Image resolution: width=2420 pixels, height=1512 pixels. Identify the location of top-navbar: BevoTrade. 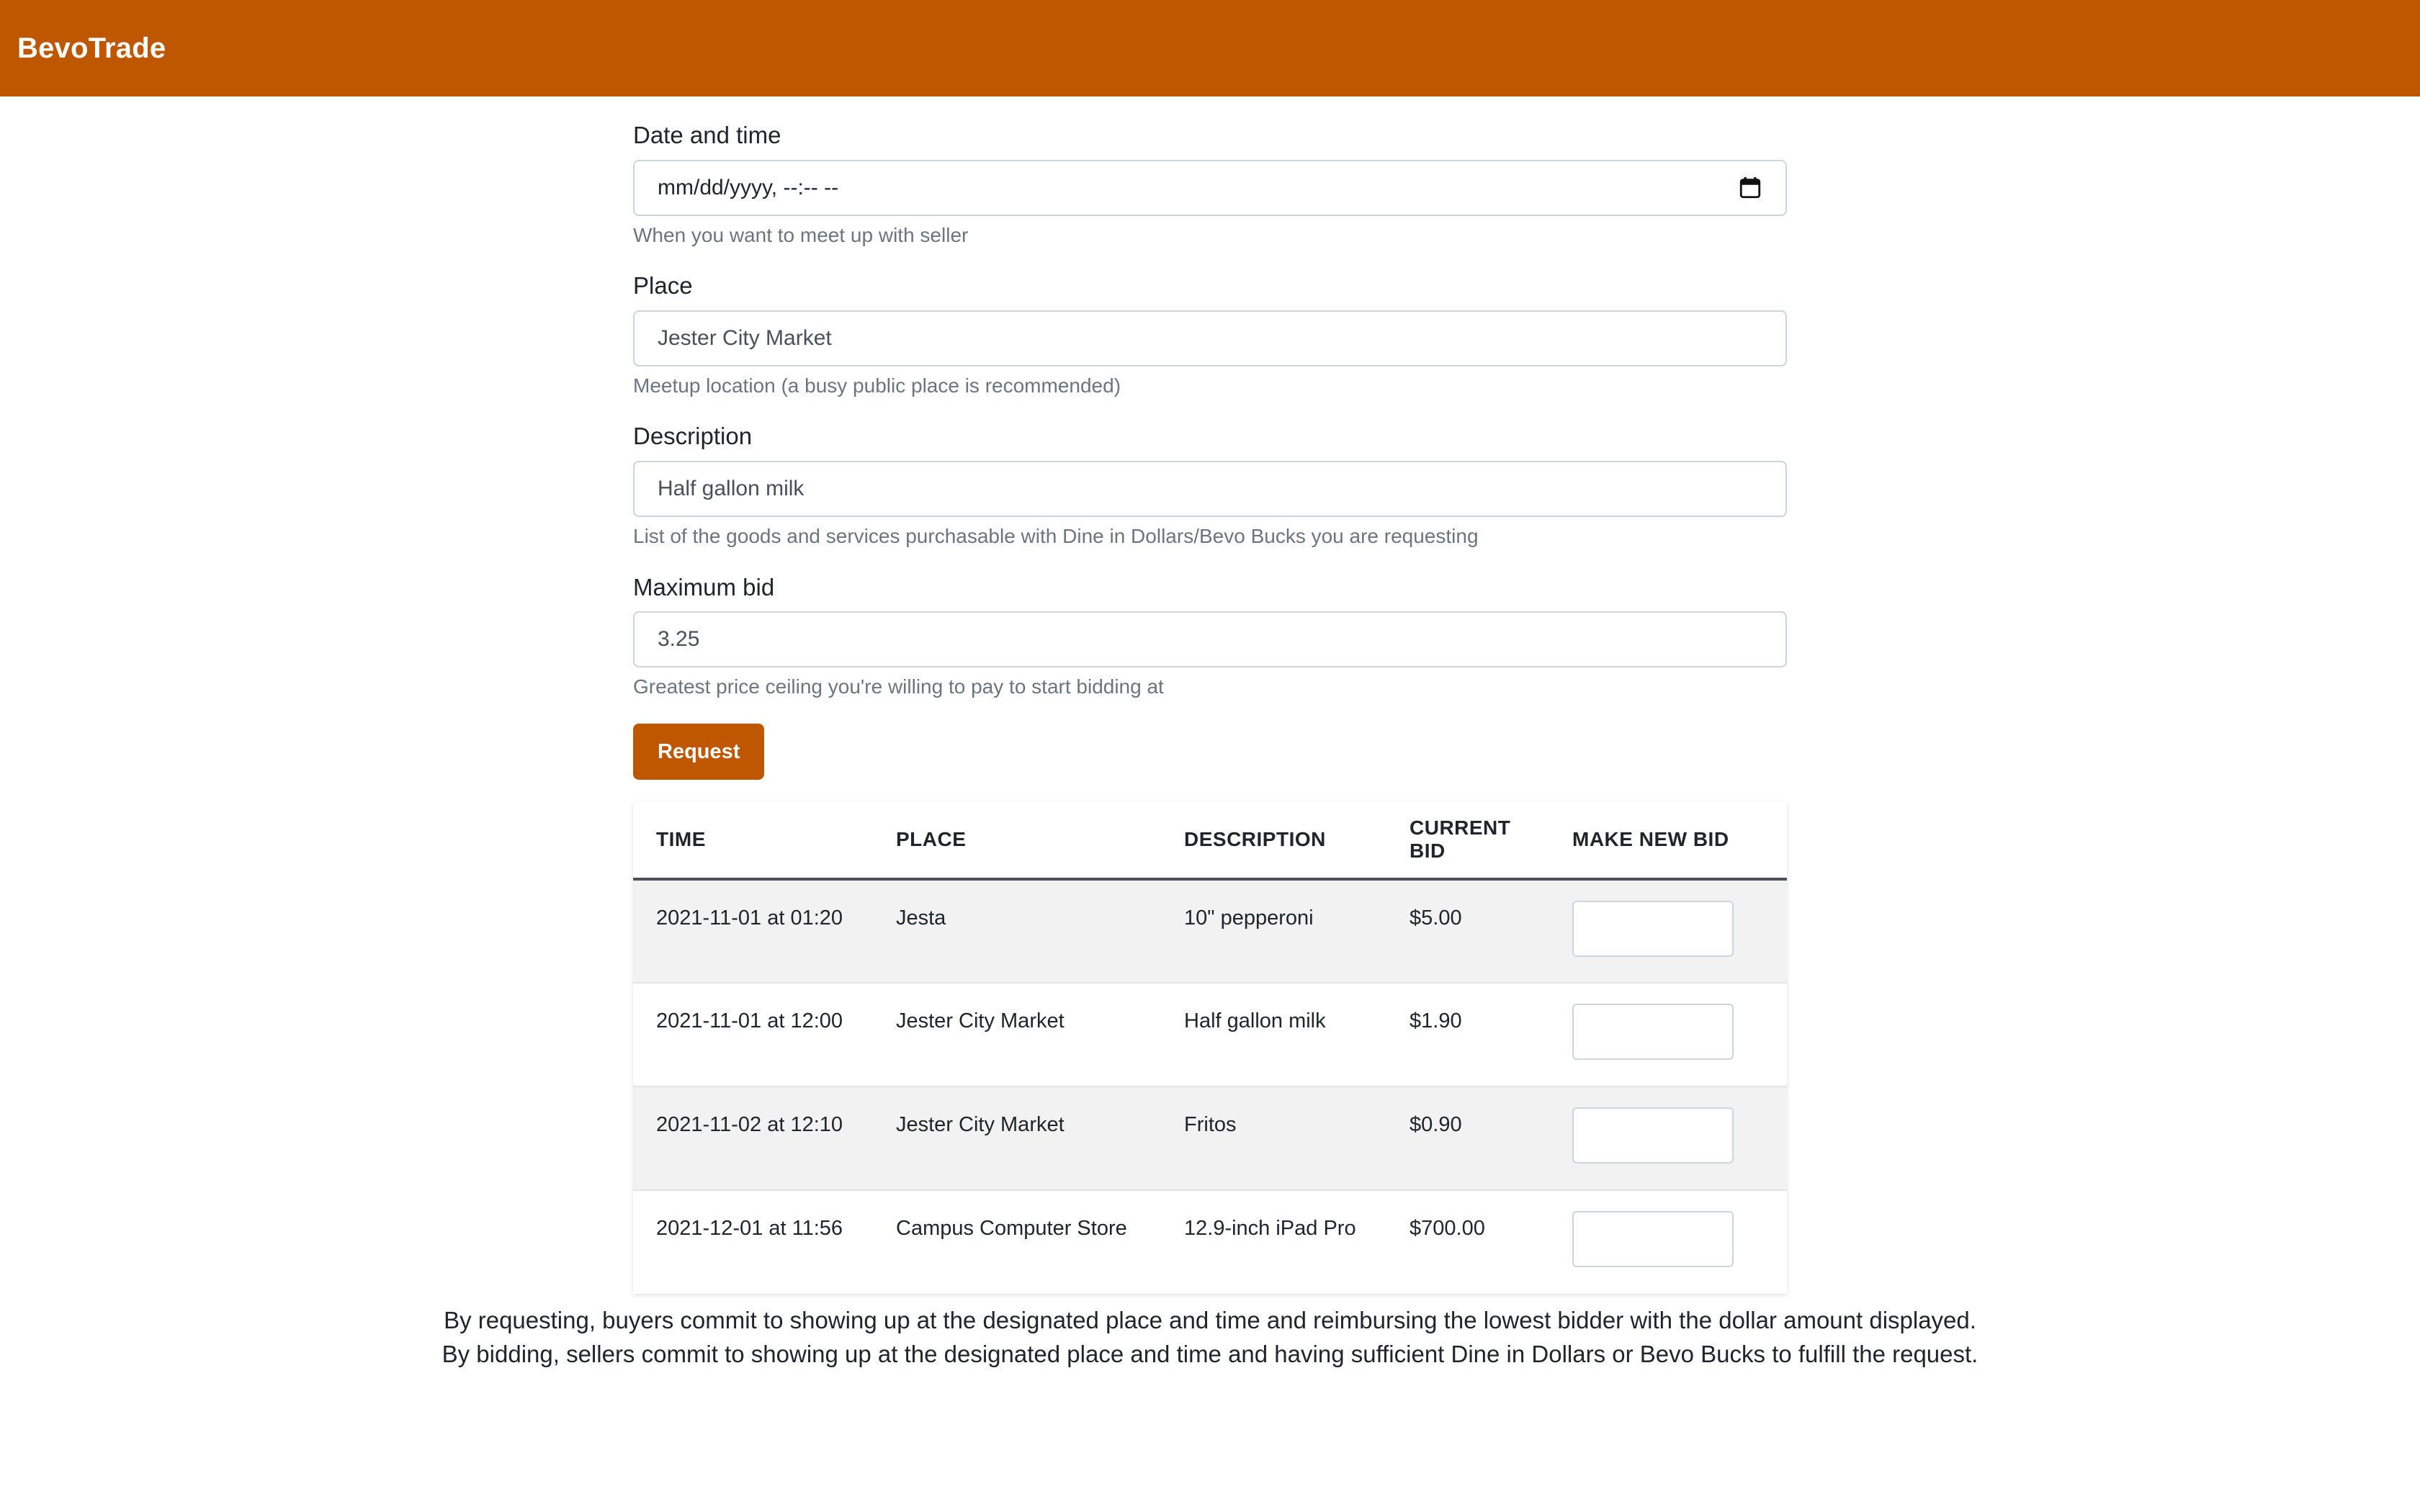
(1210, 48).